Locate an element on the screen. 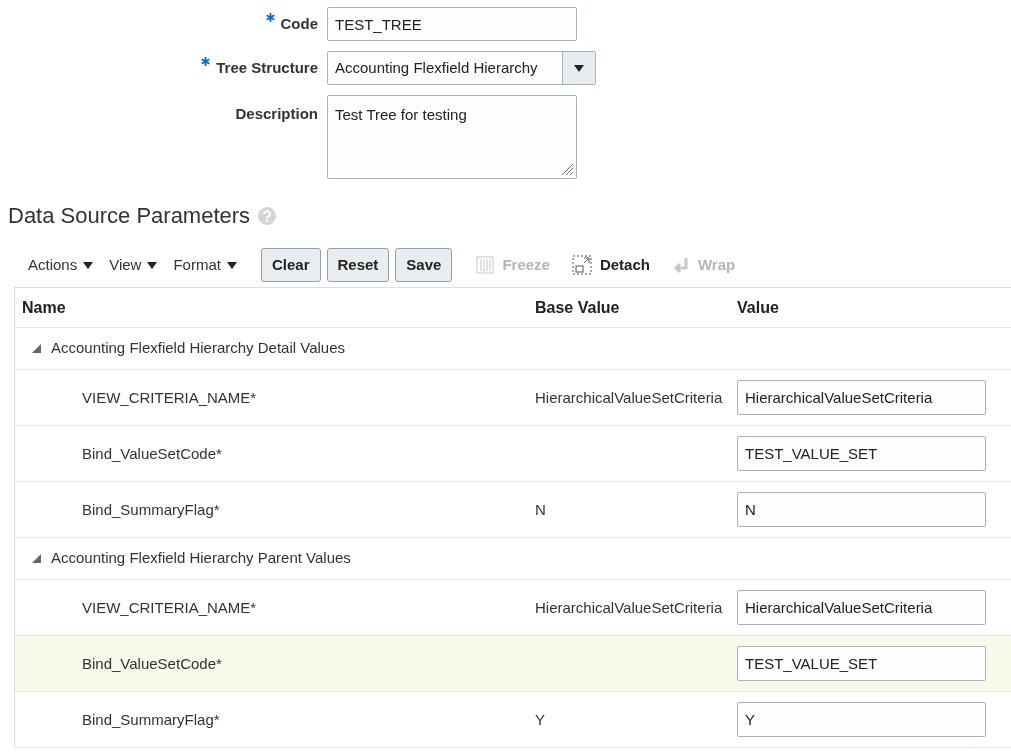 Image resolution: width=1011 pixels, height=752 pixels. value-field: Y is located at coordinates (861, 719).